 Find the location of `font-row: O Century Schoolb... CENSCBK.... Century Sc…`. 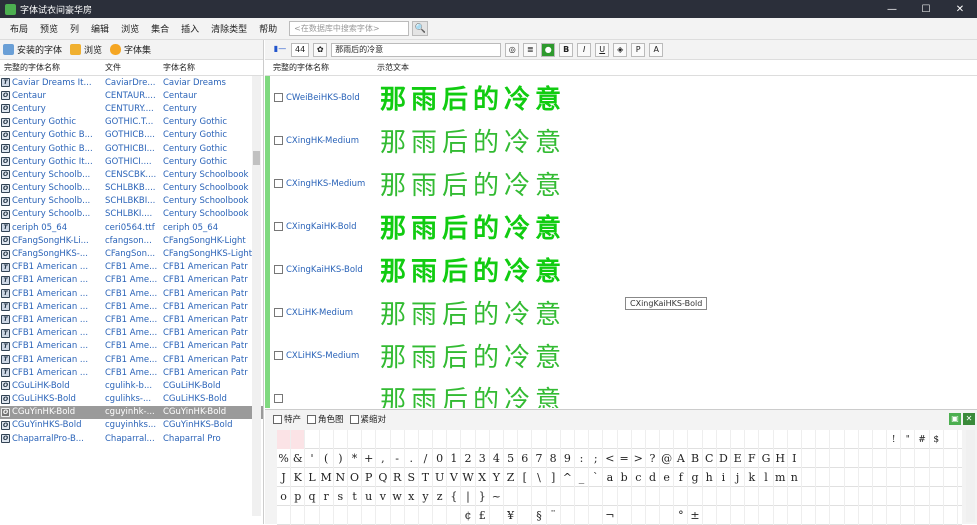

font-row: O Century Schoolb... CENSCBK.... Century Sc… is located at coordinates (131, 174).